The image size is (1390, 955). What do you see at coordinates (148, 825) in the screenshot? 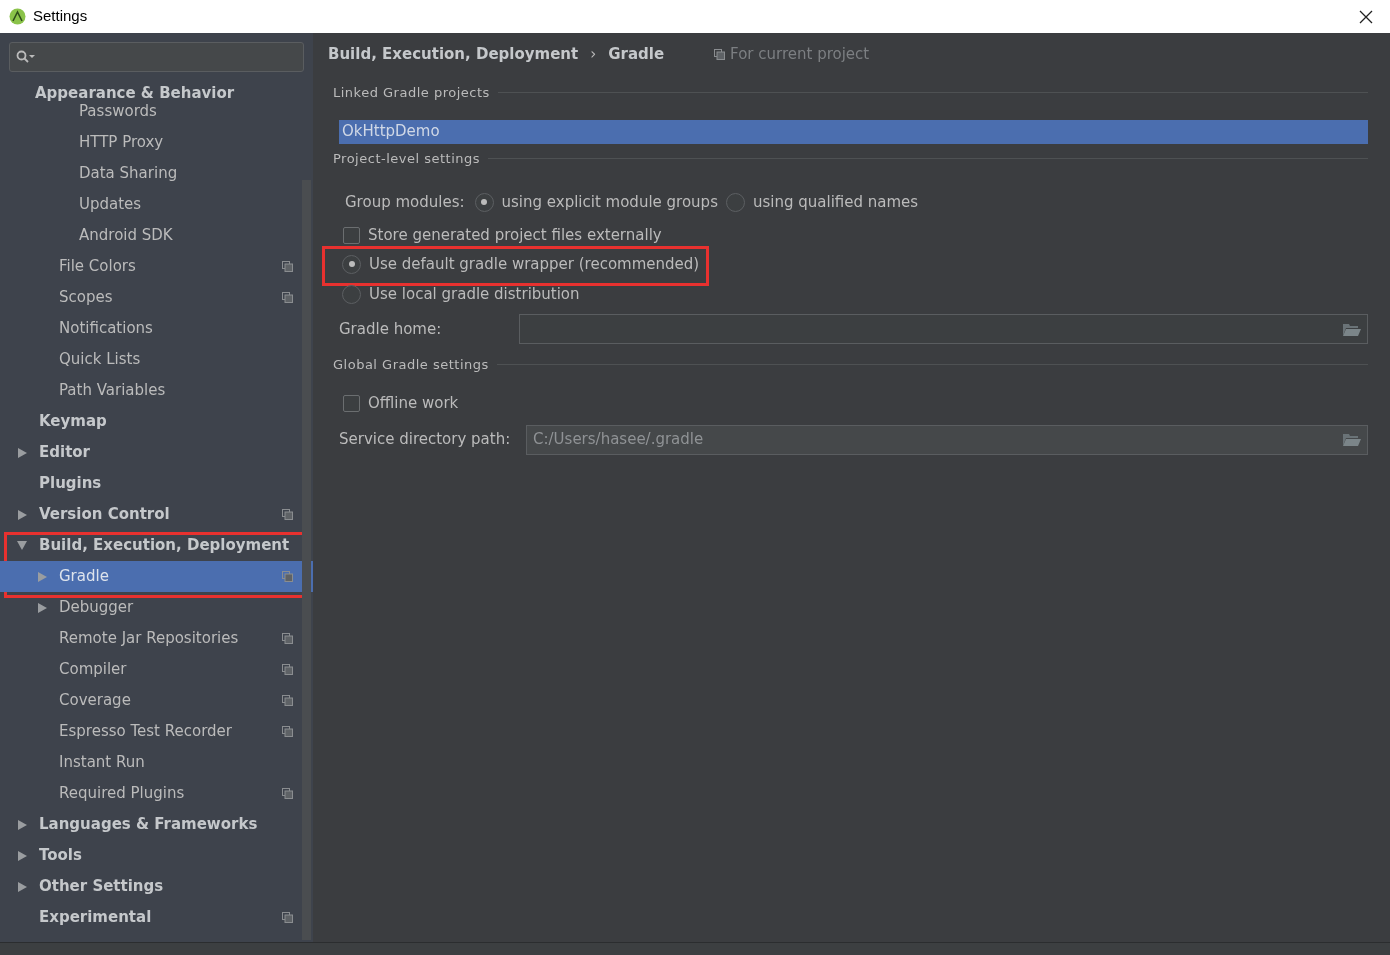
I see `tree-item-label: Languages & Frameworks` at bounding box center [148, 825].